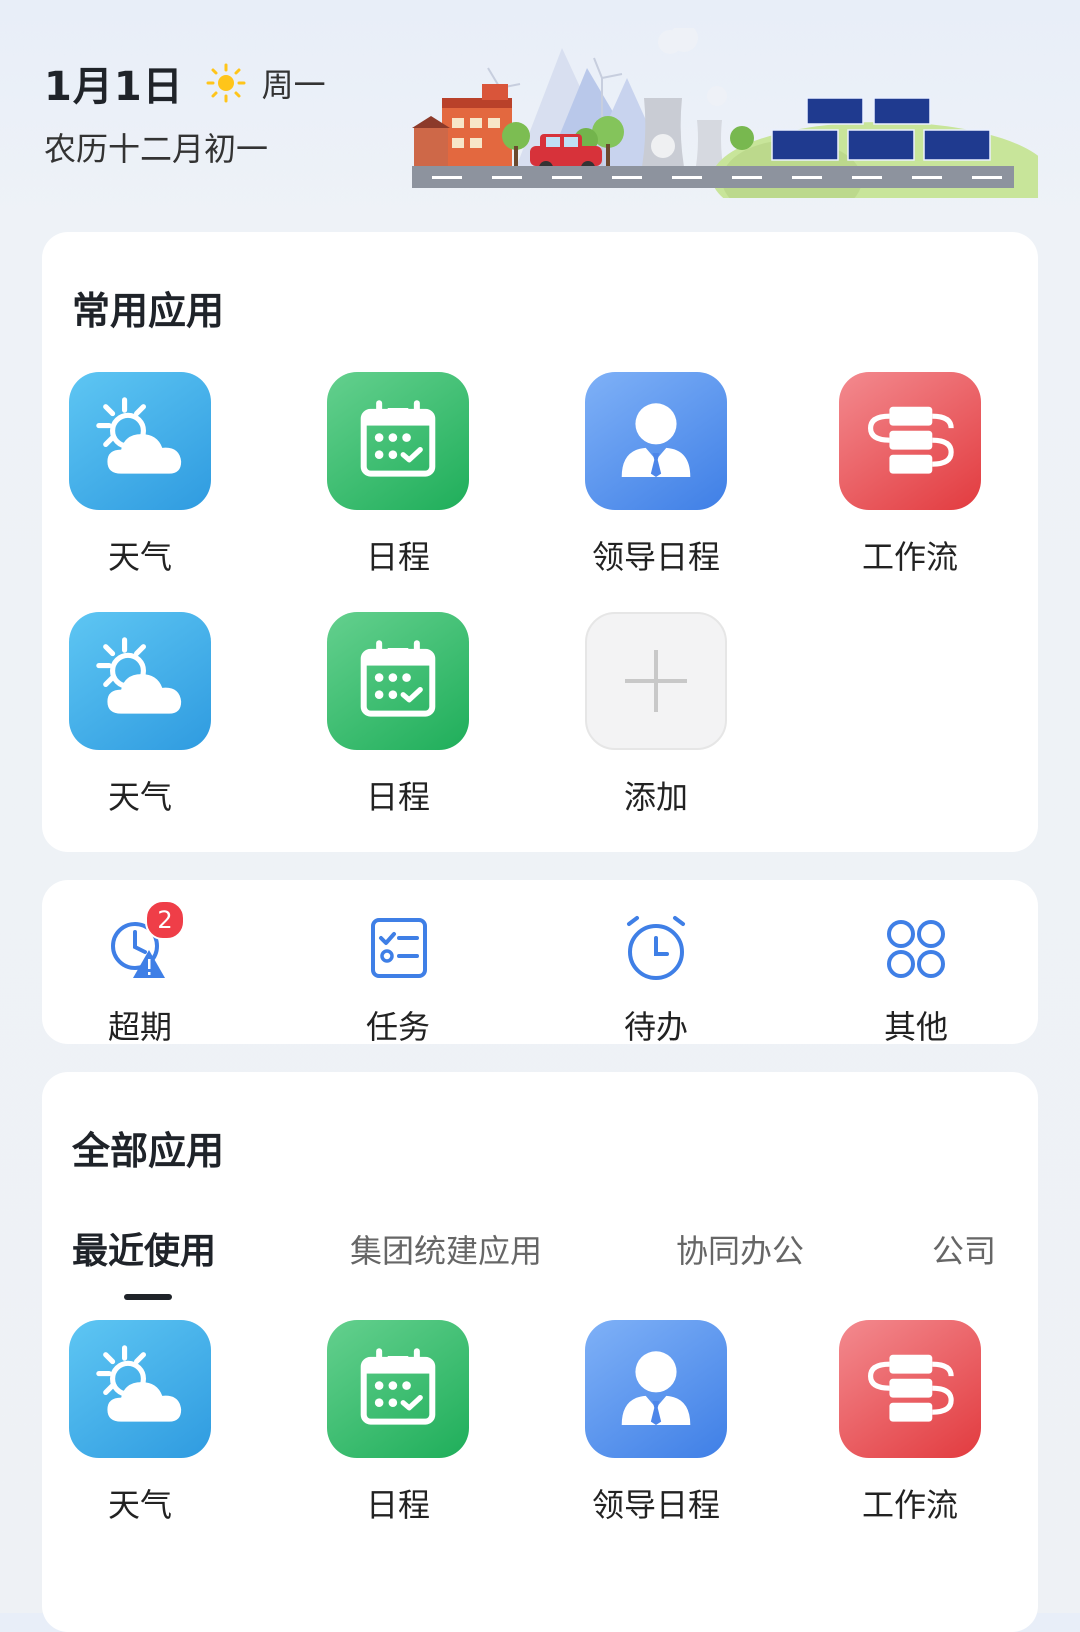 The width and height of the screenshot is (1080, 1632). What do you see at coordinates (915, 1027) in the screenshot?
I see `quick-label: 其他` at bounding box center [915, 1027].